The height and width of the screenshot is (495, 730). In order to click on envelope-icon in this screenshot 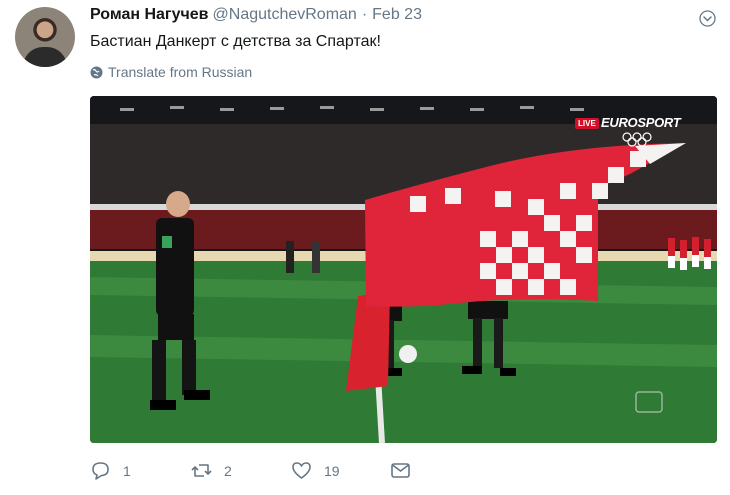, I will do `click(400, 470)`.